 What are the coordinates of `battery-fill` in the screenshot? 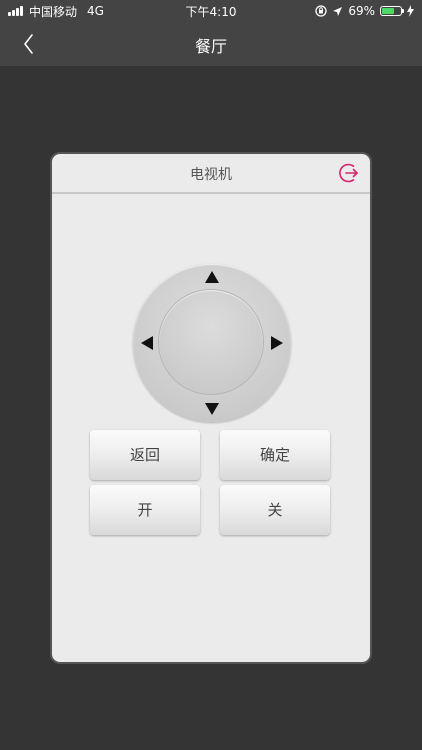 It's located at (388, 11).